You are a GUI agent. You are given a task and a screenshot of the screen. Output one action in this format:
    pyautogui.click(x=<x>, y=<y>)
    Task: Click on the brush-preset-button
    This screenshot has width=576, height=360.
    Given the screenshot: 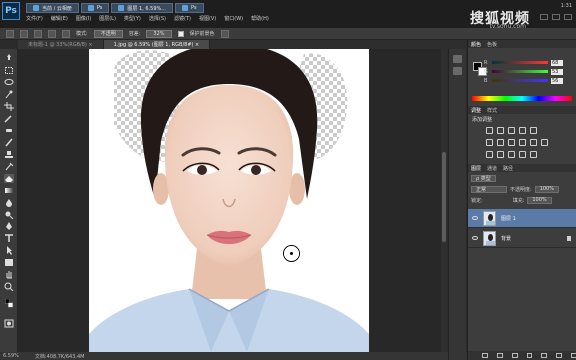 What is the action you would take?
    pyautogui.click(x=24, y=33)
    